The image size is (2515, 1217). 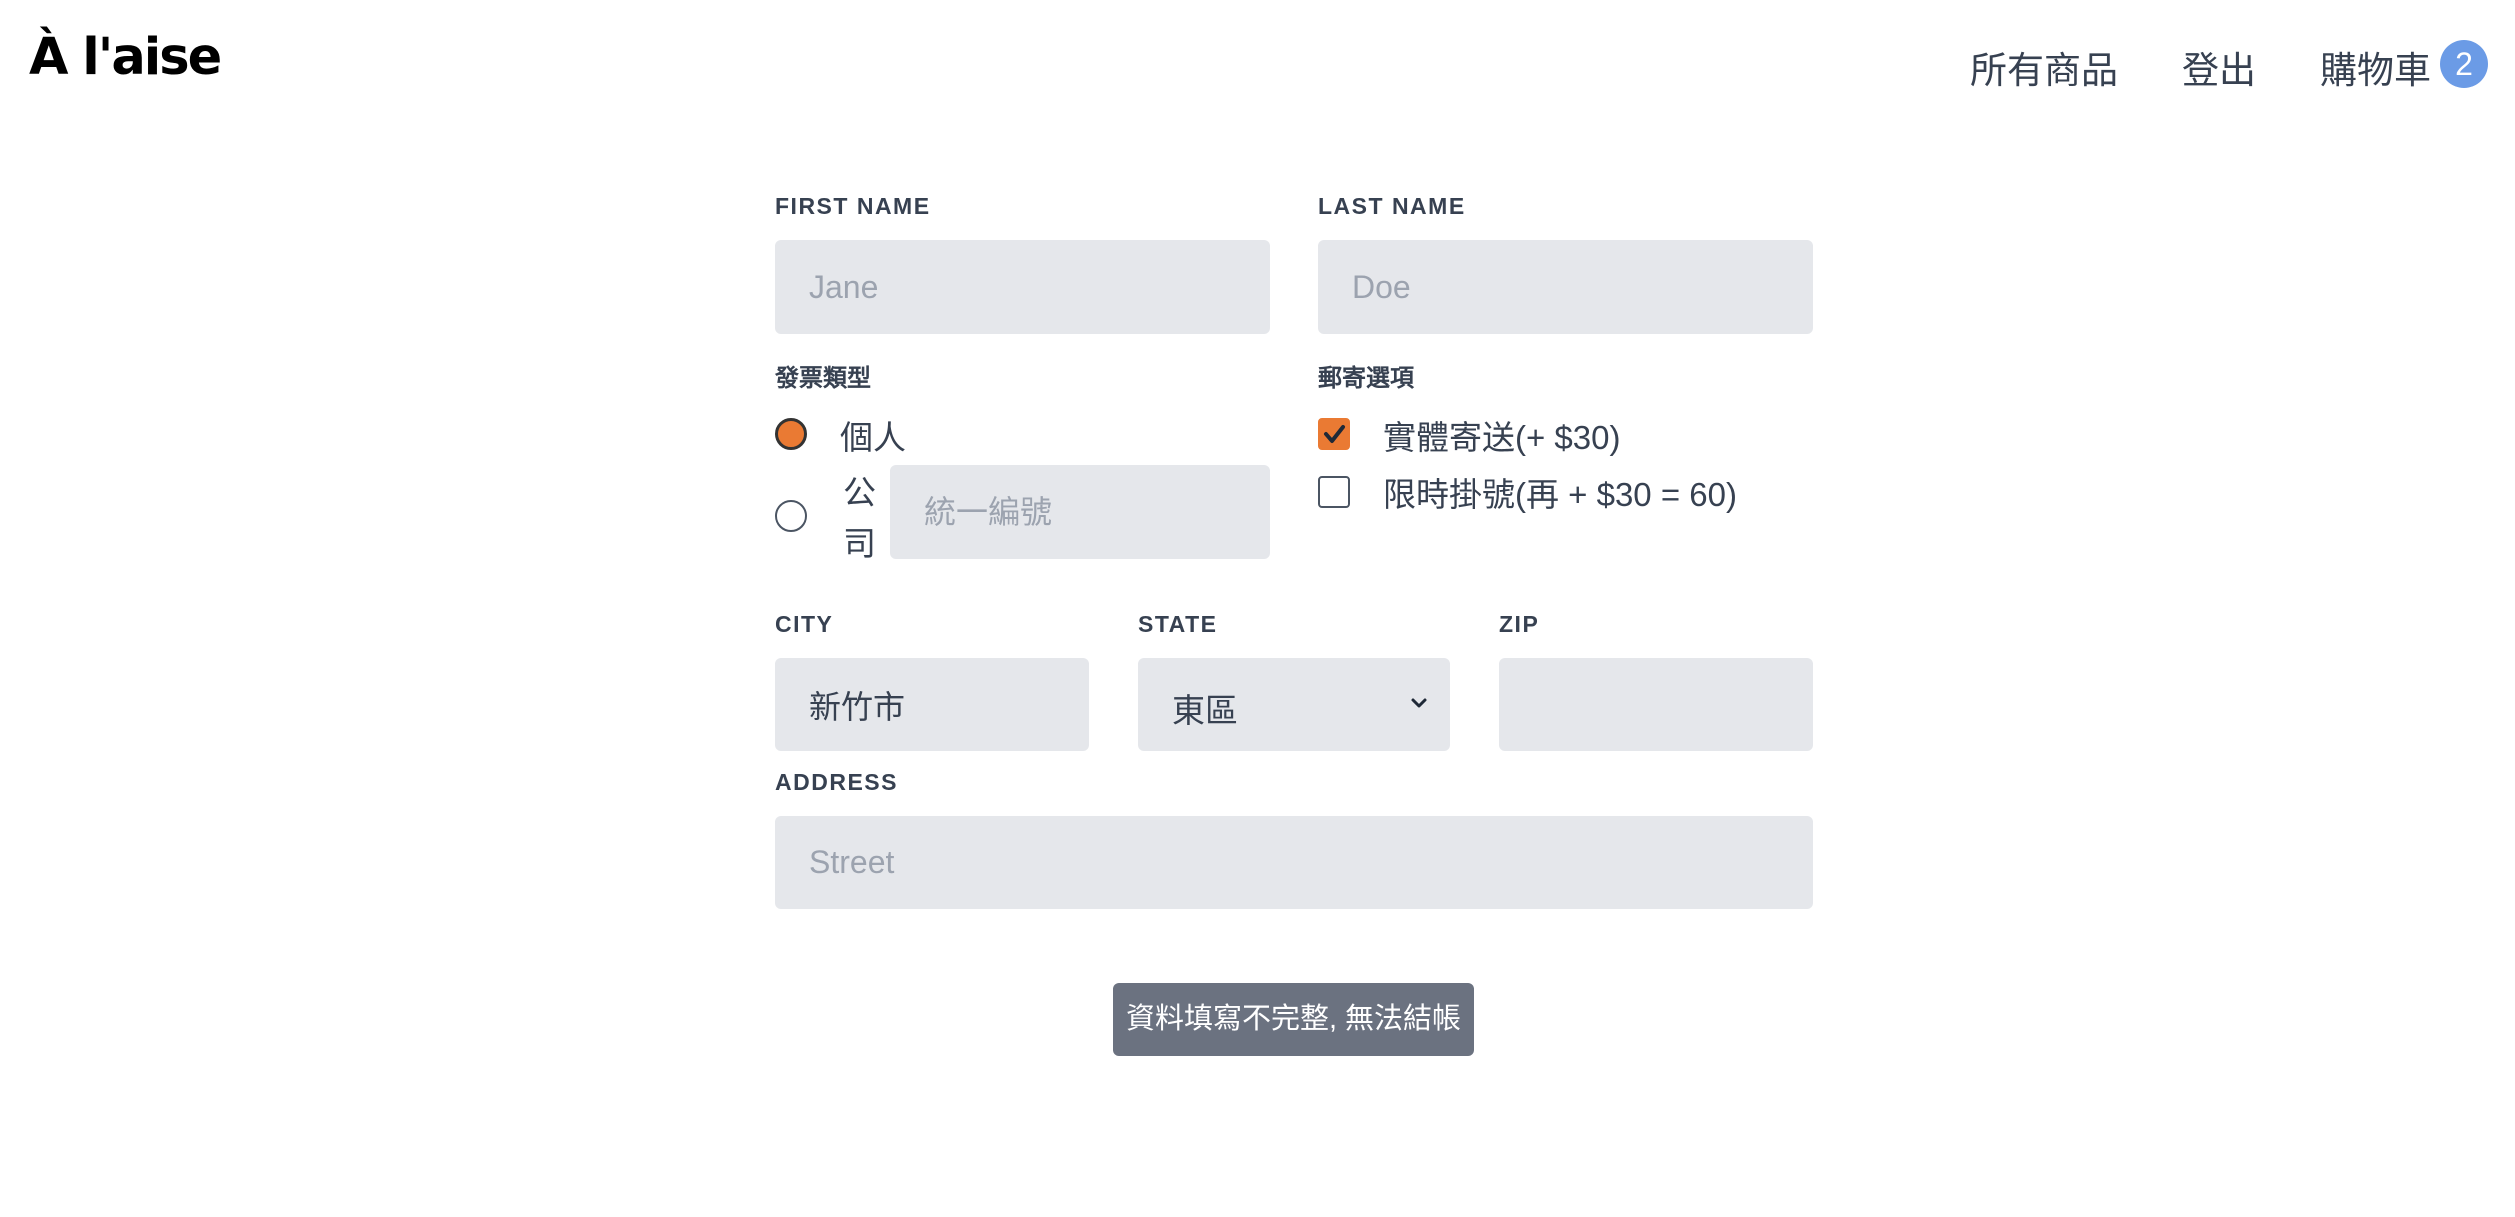 I want to click on state-label: STATE, so click(x=1178, y=624).